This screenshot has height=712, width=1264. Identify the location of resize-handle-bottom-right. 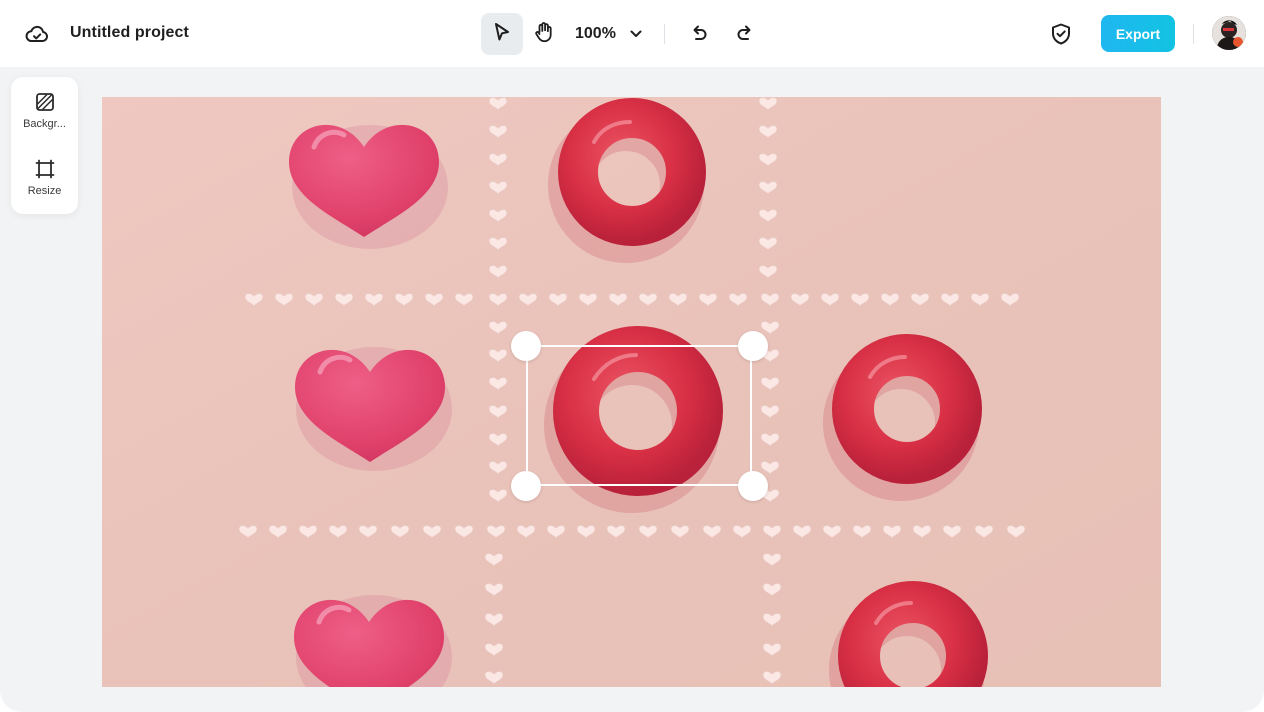
(753, 486).